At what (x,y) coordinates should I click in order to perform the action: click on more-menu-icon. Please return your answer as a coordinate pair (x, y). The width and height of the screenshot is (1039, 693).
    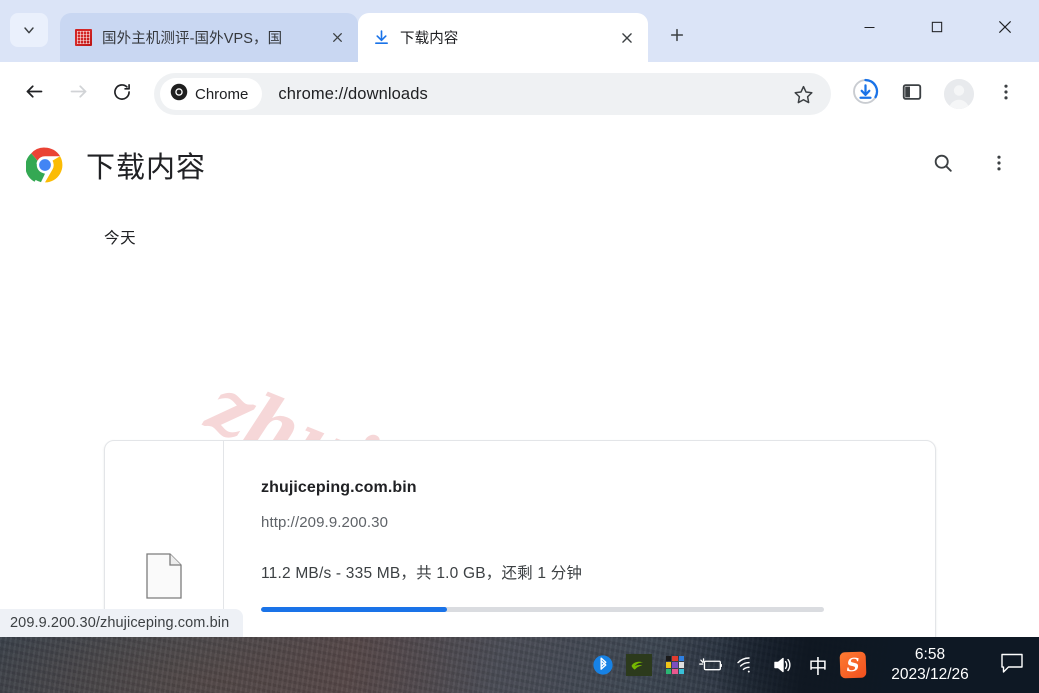
    Looking at the image, I should click on (999, 165).